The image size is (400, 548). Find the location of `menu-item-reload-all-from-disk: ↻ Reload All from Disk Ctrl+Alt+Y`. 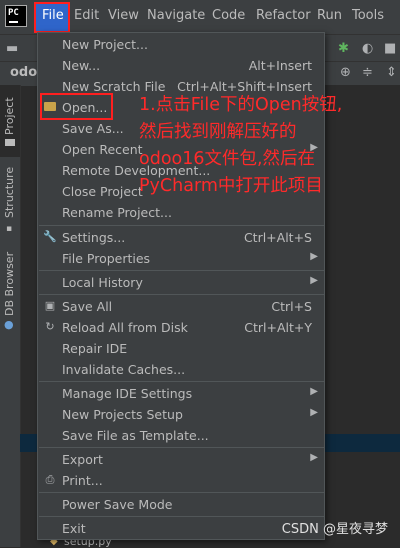

menu-item-reload-all-from-disk: ↻ Reload All from Disk Ctrl+Alt+Y is located at coordinates (181, 327).